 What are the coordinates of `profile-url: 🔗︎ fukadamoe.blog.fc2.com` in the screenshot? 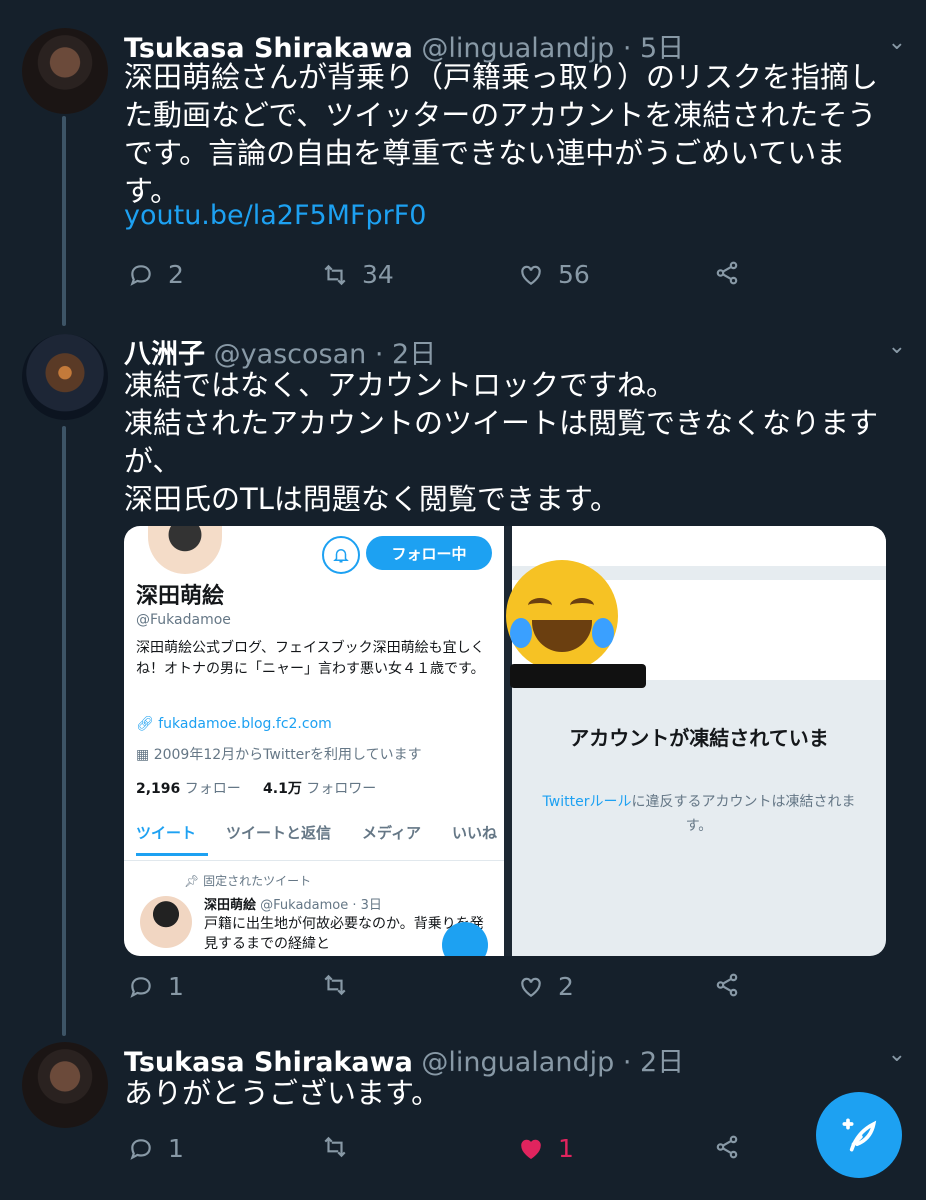 It's located at (234, 724).